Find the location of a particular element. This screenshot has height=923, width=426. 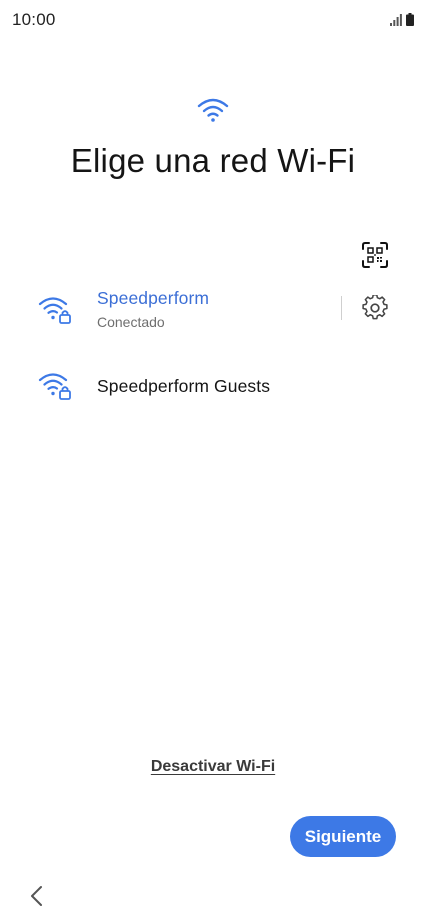

network-name: Speedperform Guests is located at coordinates (184, 386).